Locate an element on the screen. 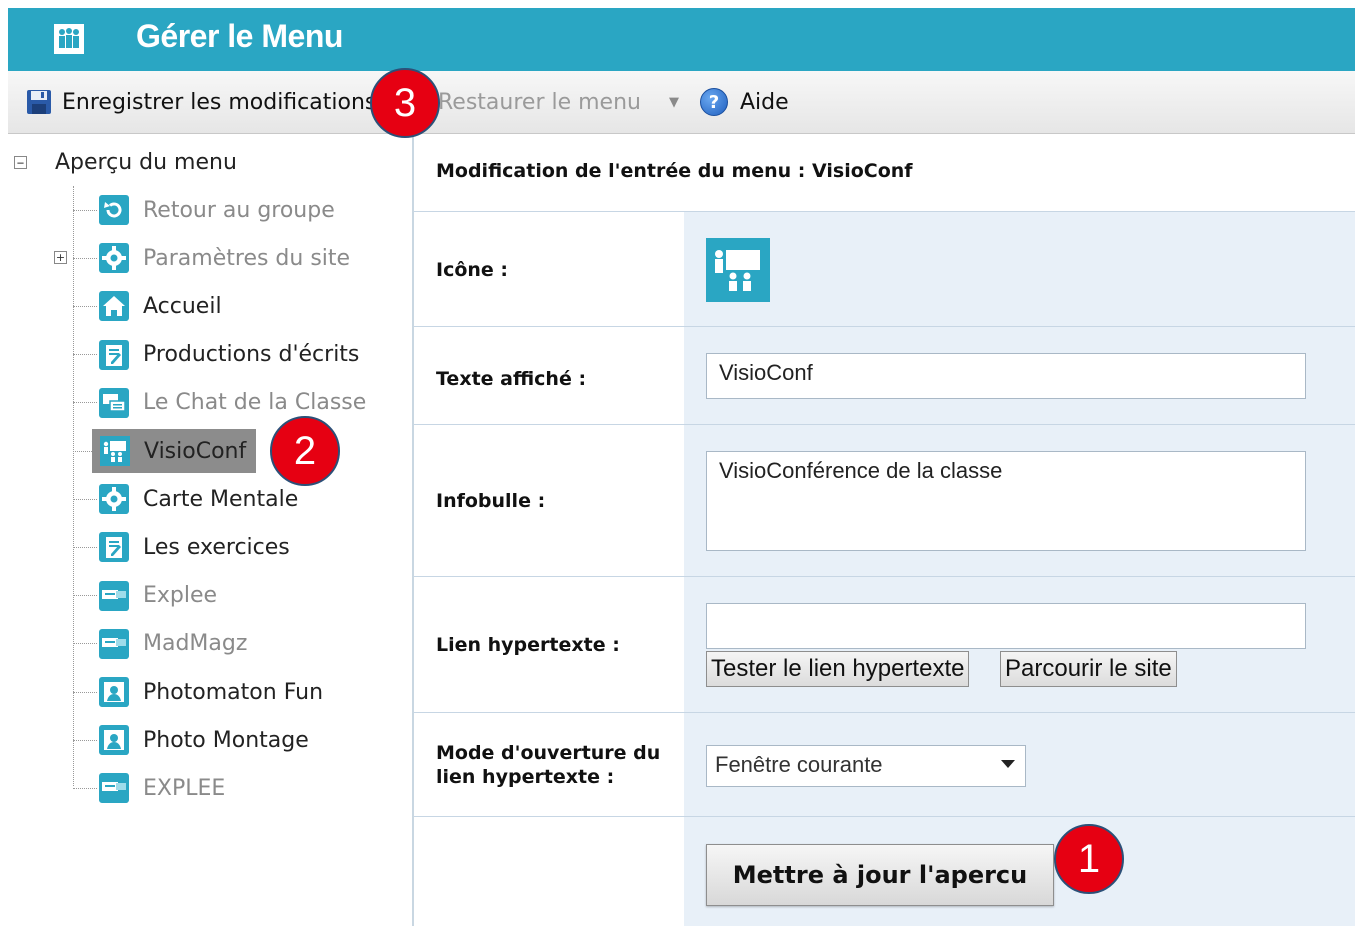 Image resolution: width=1355 pixels, height=927 pixels. link-label: Lien hypertexte : is located at coordinates (528, 645).